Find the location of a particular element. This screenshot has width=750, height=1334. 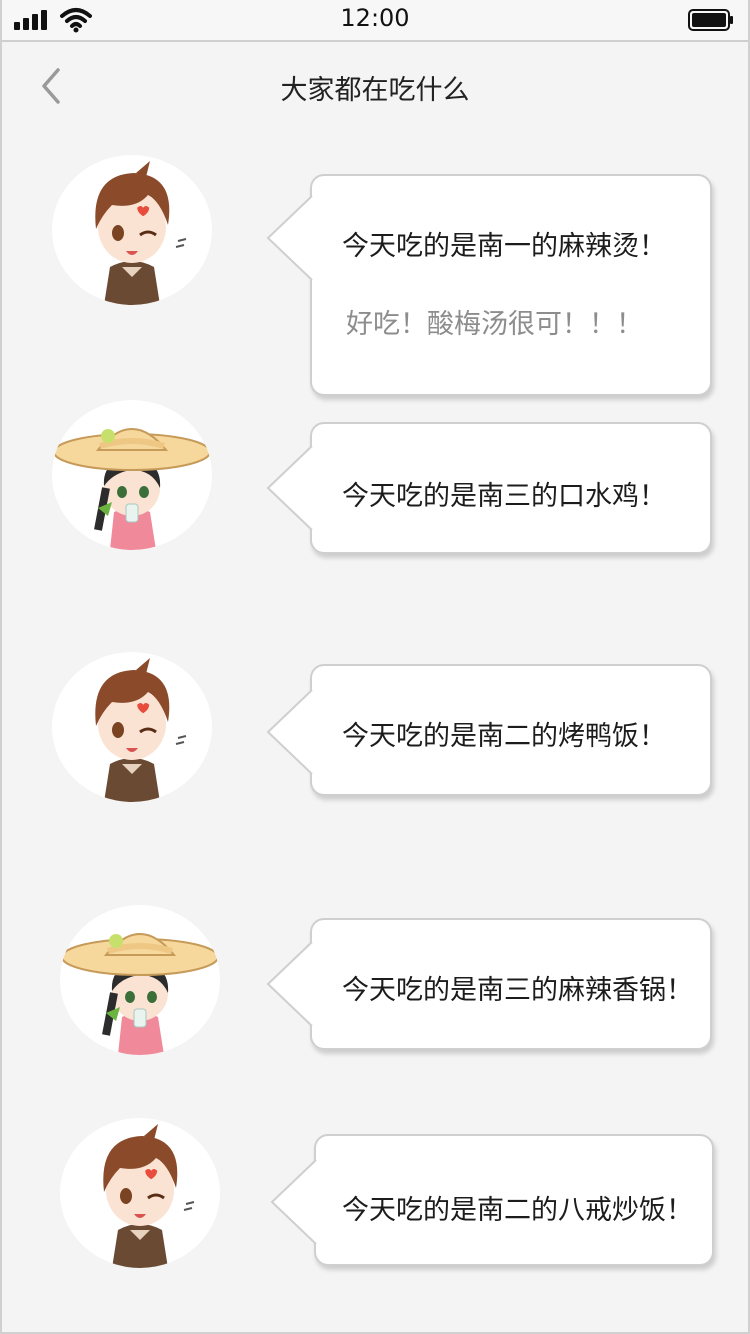

status-bar: 12:00 is located at coordinates (375, 21).